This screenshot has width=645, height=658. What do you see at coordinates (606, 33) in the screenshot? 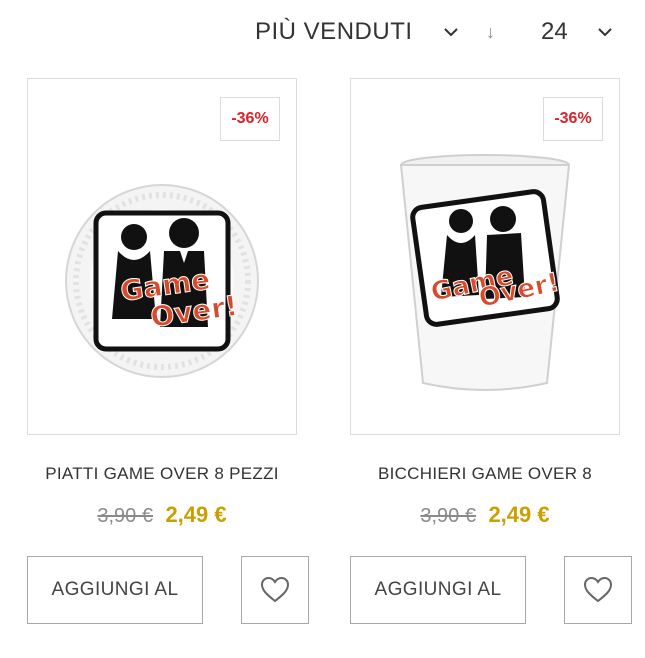
I see `per-page-chevron-down-icon` at bounding box center [606, 33].